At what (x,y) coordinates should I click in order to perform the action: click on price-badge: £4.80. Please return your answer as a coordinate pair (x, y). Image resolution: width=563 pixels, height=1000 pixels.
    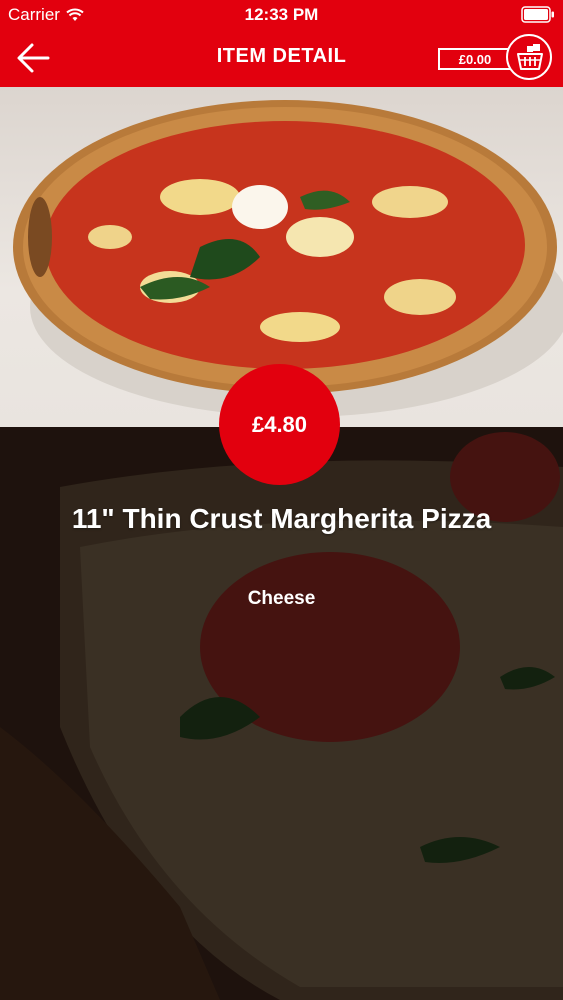
    Looking at the image, I should click on (279, 424).